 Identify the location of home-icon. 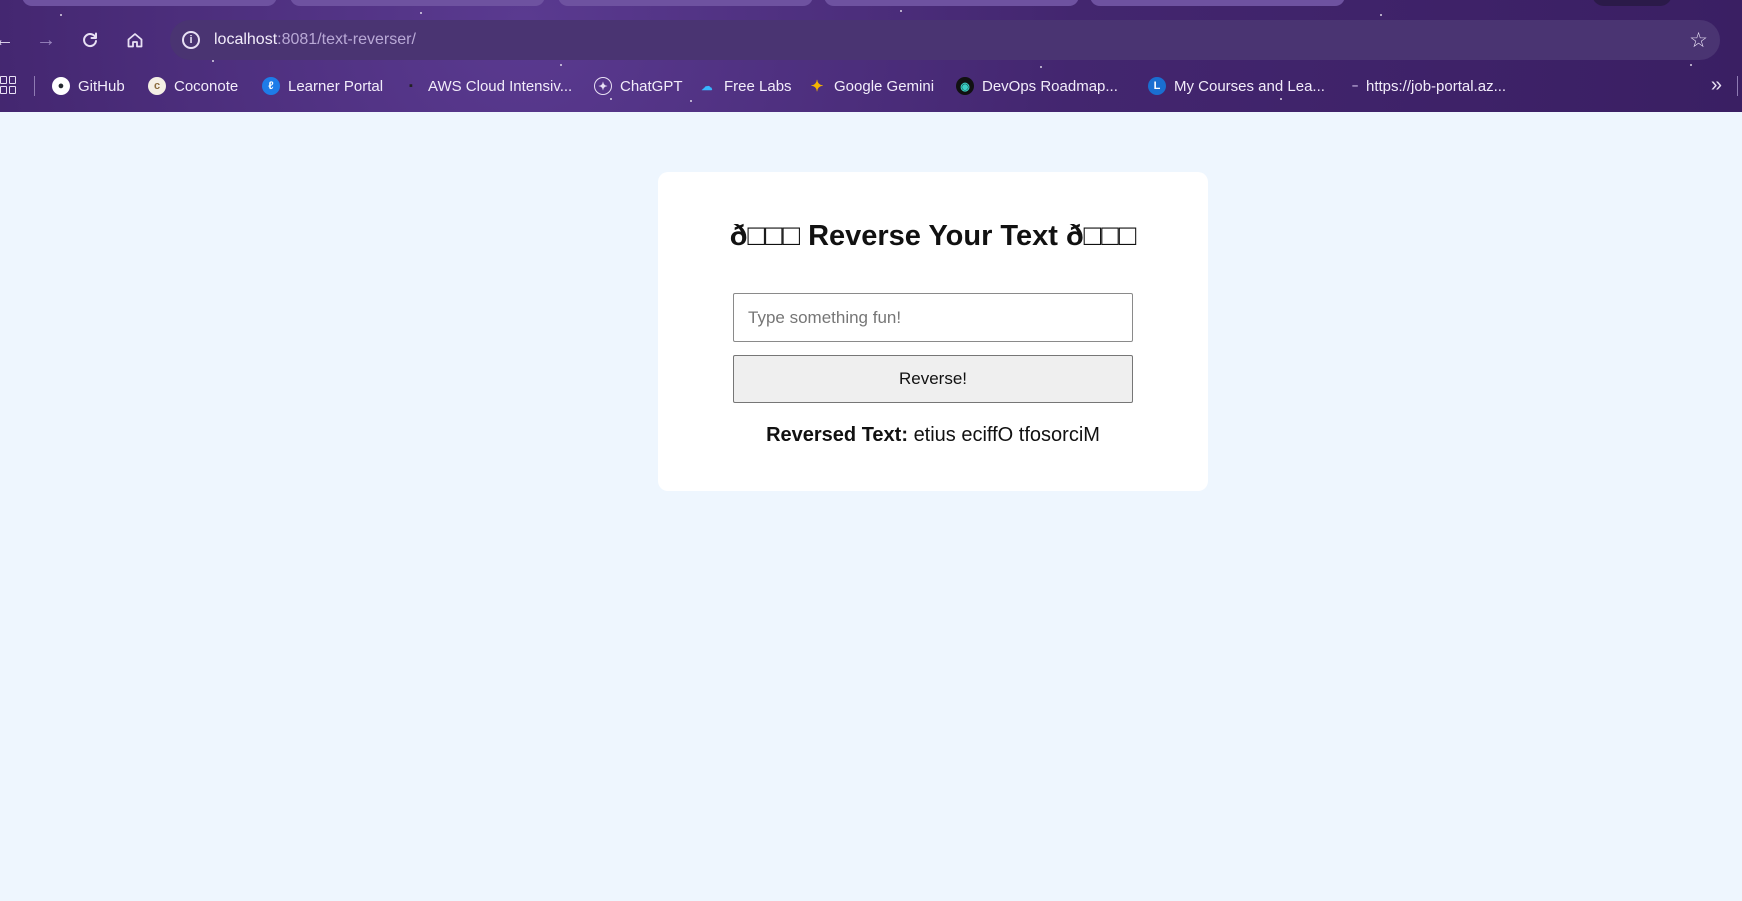
(135, 40).